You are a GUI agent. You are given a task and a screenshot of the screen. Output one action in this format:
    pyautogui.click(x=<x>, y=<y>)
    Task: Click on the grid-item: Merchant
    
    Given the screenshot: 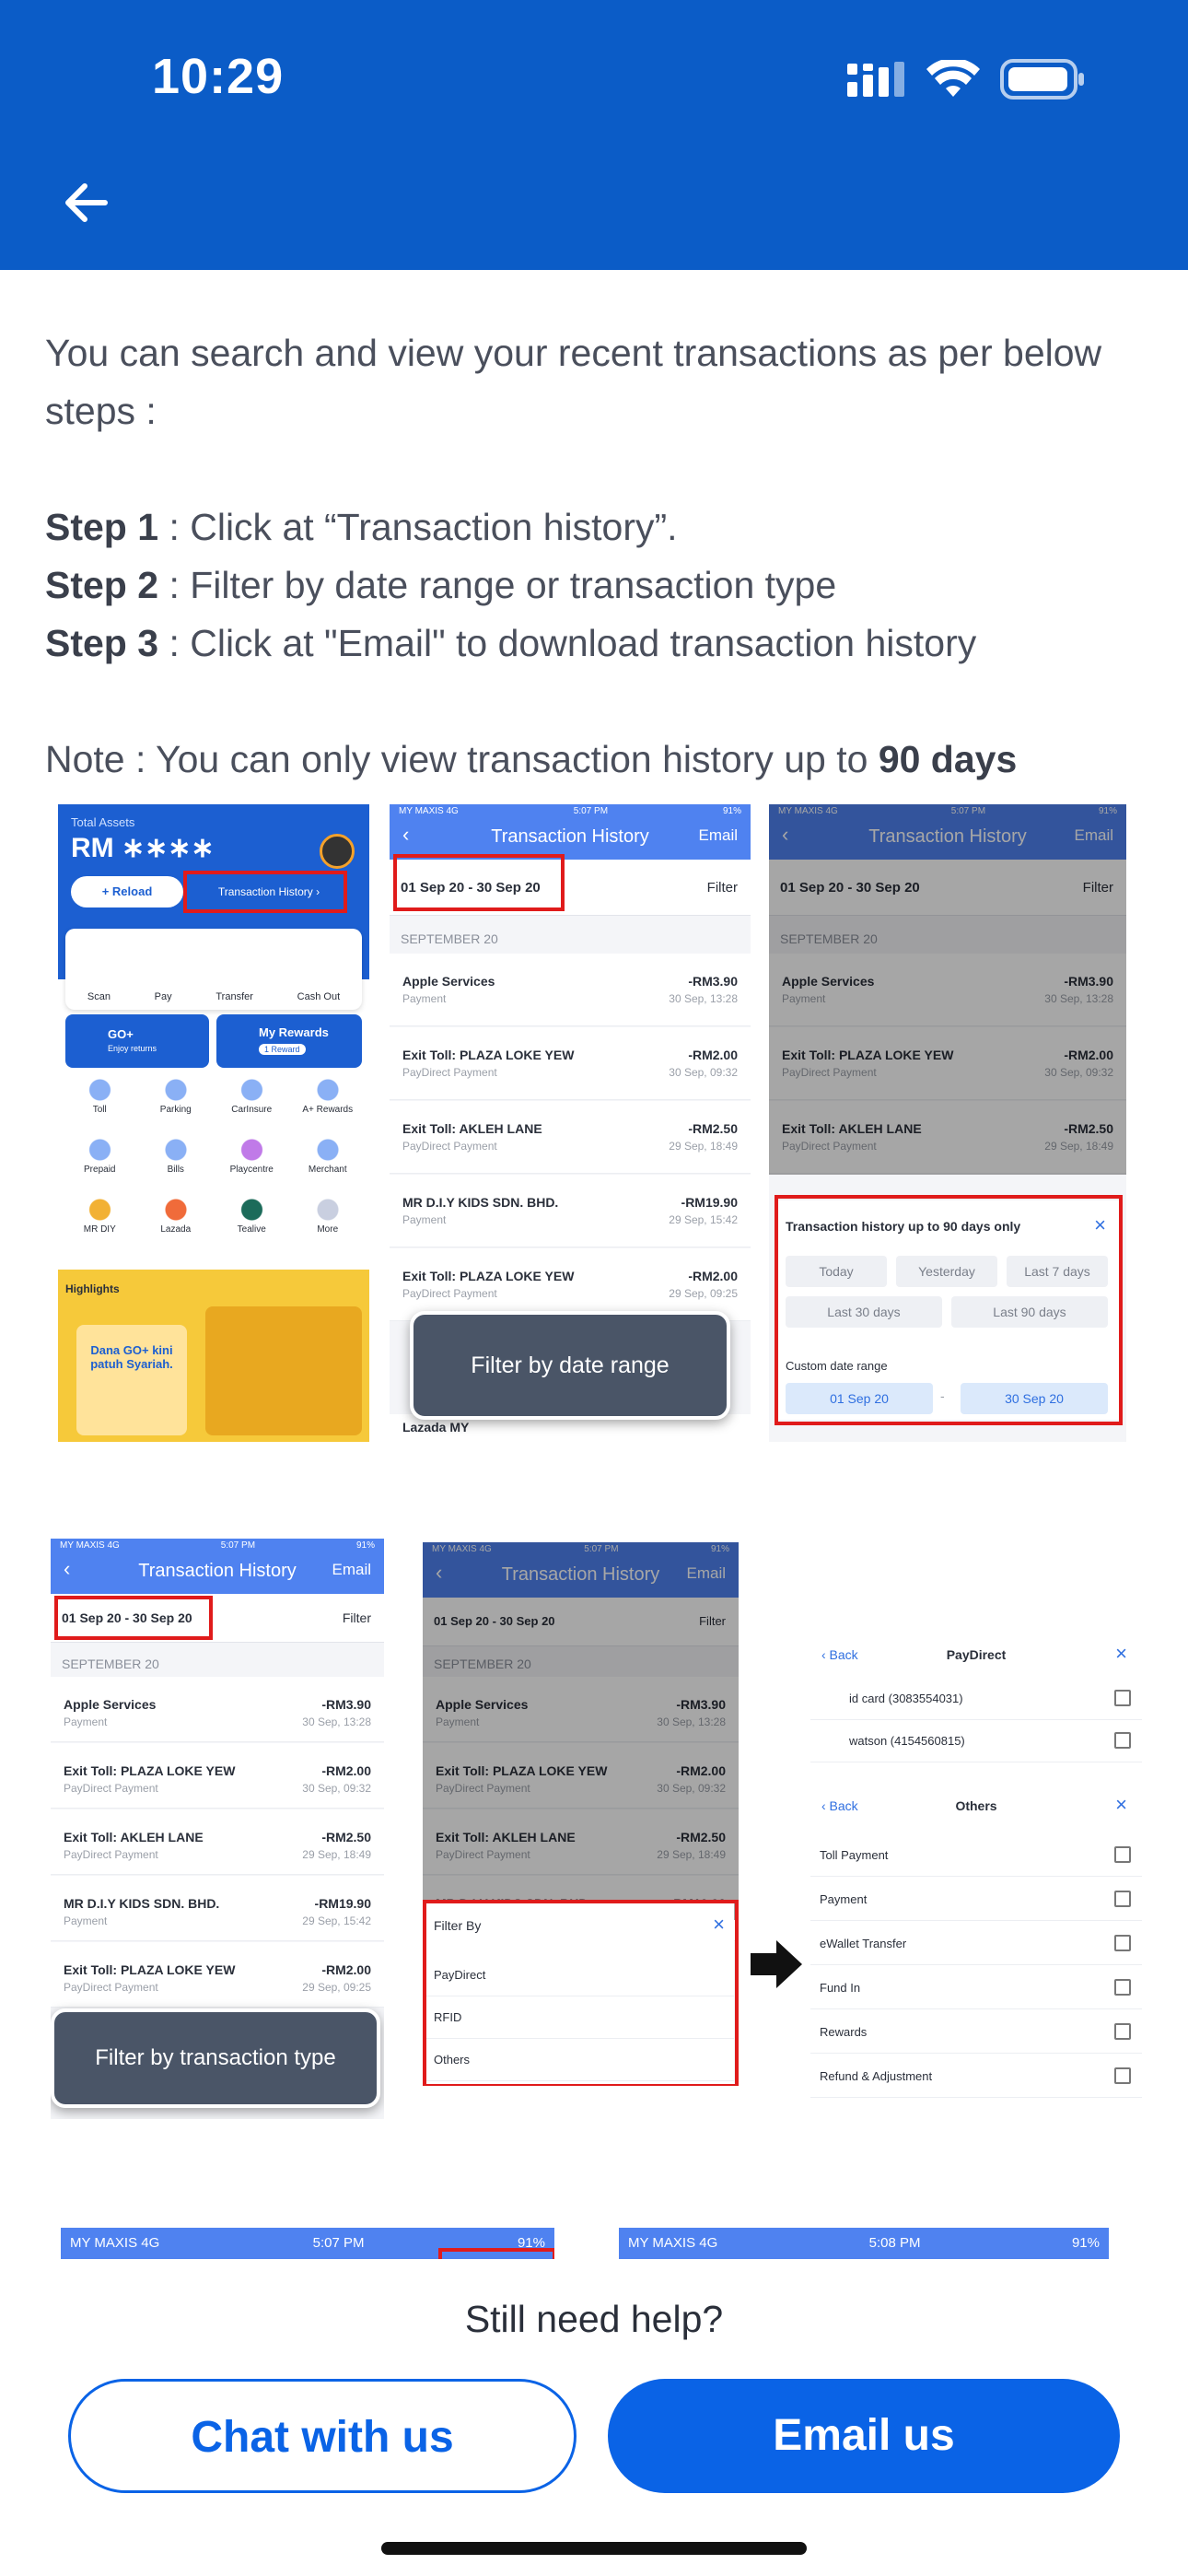 What is the action you would take?
    pyautogui.click(x=327, y=1157)
    